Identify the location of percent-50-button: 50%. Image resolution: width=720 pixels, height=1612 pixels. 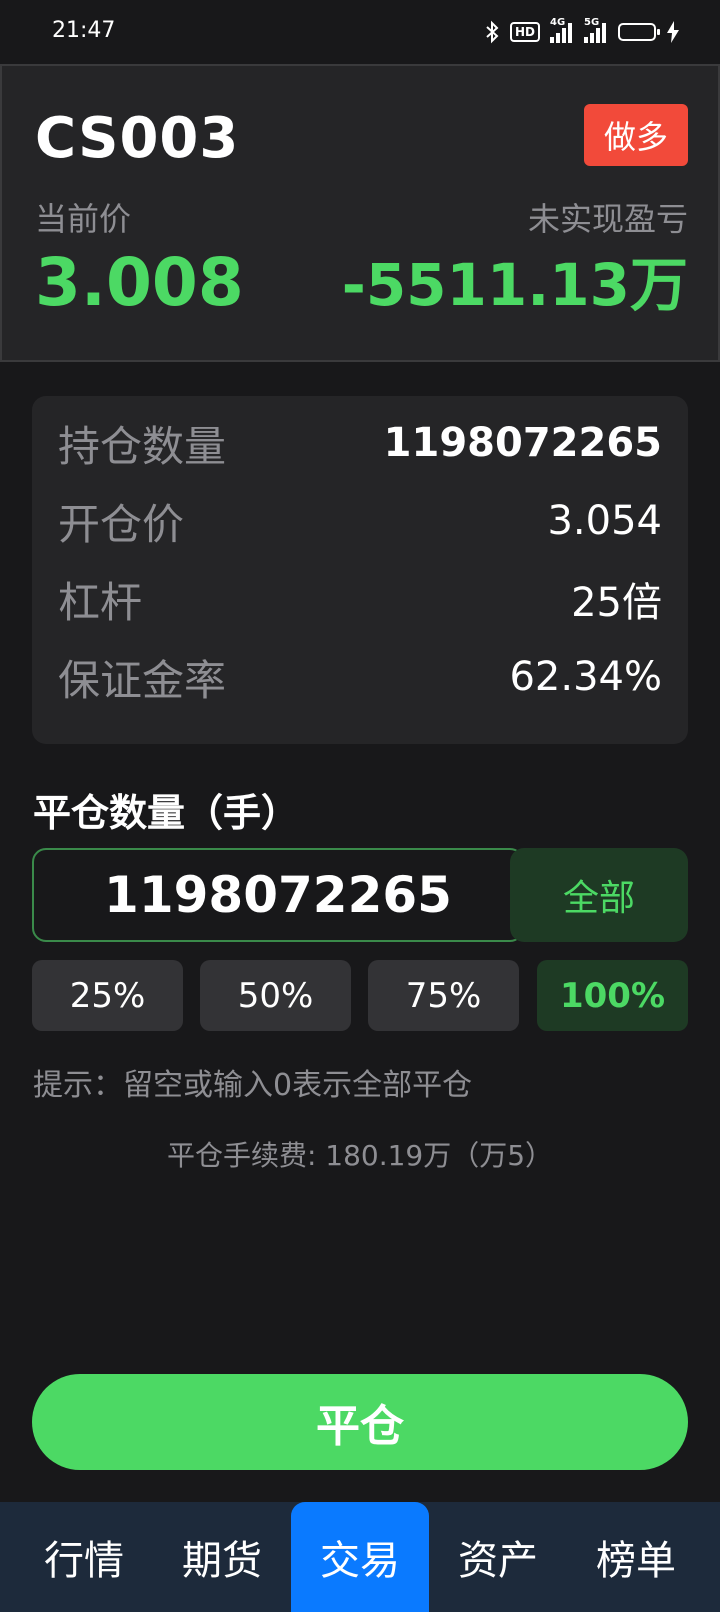
(275, 995).